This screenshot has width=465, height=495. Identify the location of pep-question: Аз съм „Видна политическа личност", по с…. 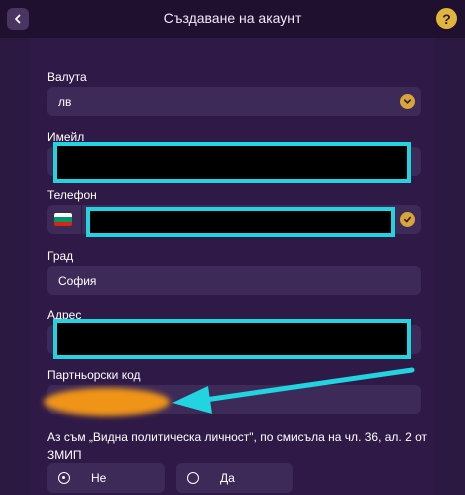
(237, 446).